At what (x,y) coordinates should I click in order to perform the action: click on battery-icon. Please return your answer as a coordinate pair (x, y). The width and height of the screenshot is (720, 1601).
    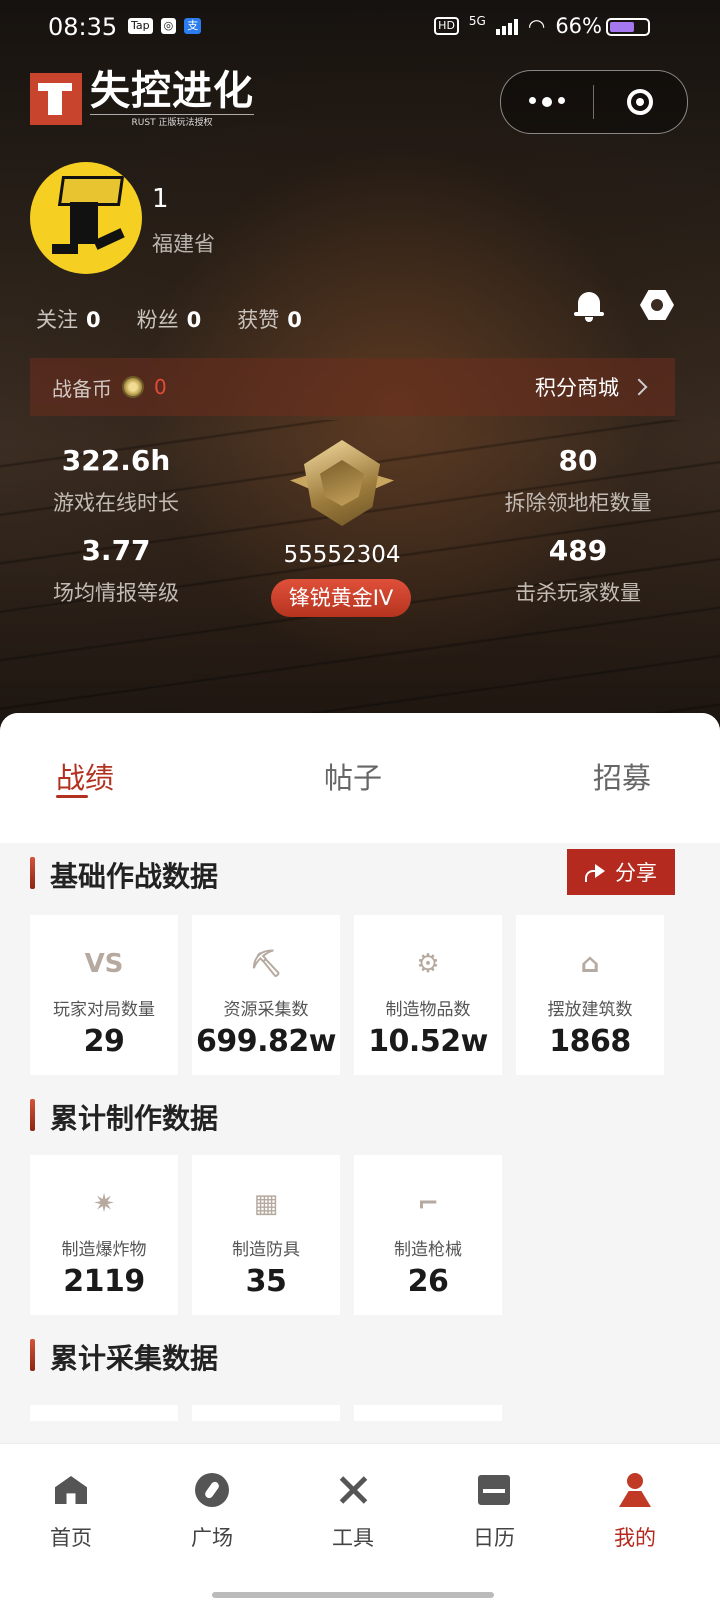
    Looking at the image, I should click on (628, 27).